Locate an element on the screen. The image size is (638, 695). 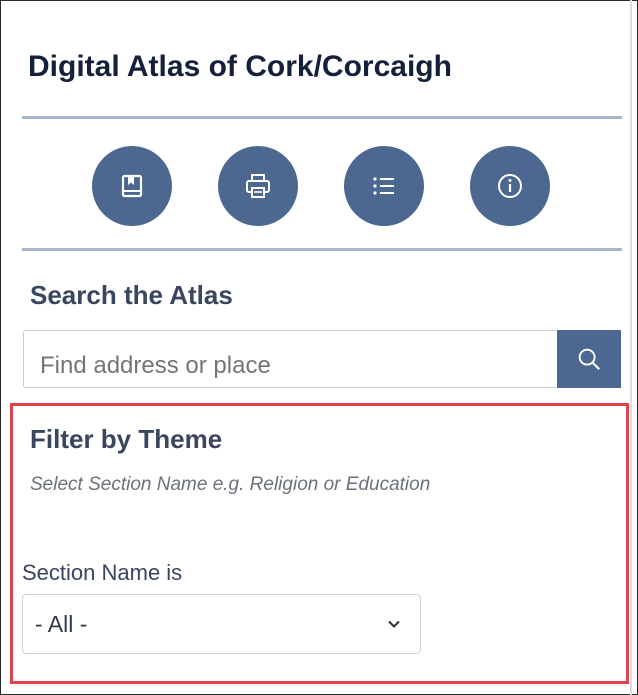
info-icon is located at coordinates (510, 186).